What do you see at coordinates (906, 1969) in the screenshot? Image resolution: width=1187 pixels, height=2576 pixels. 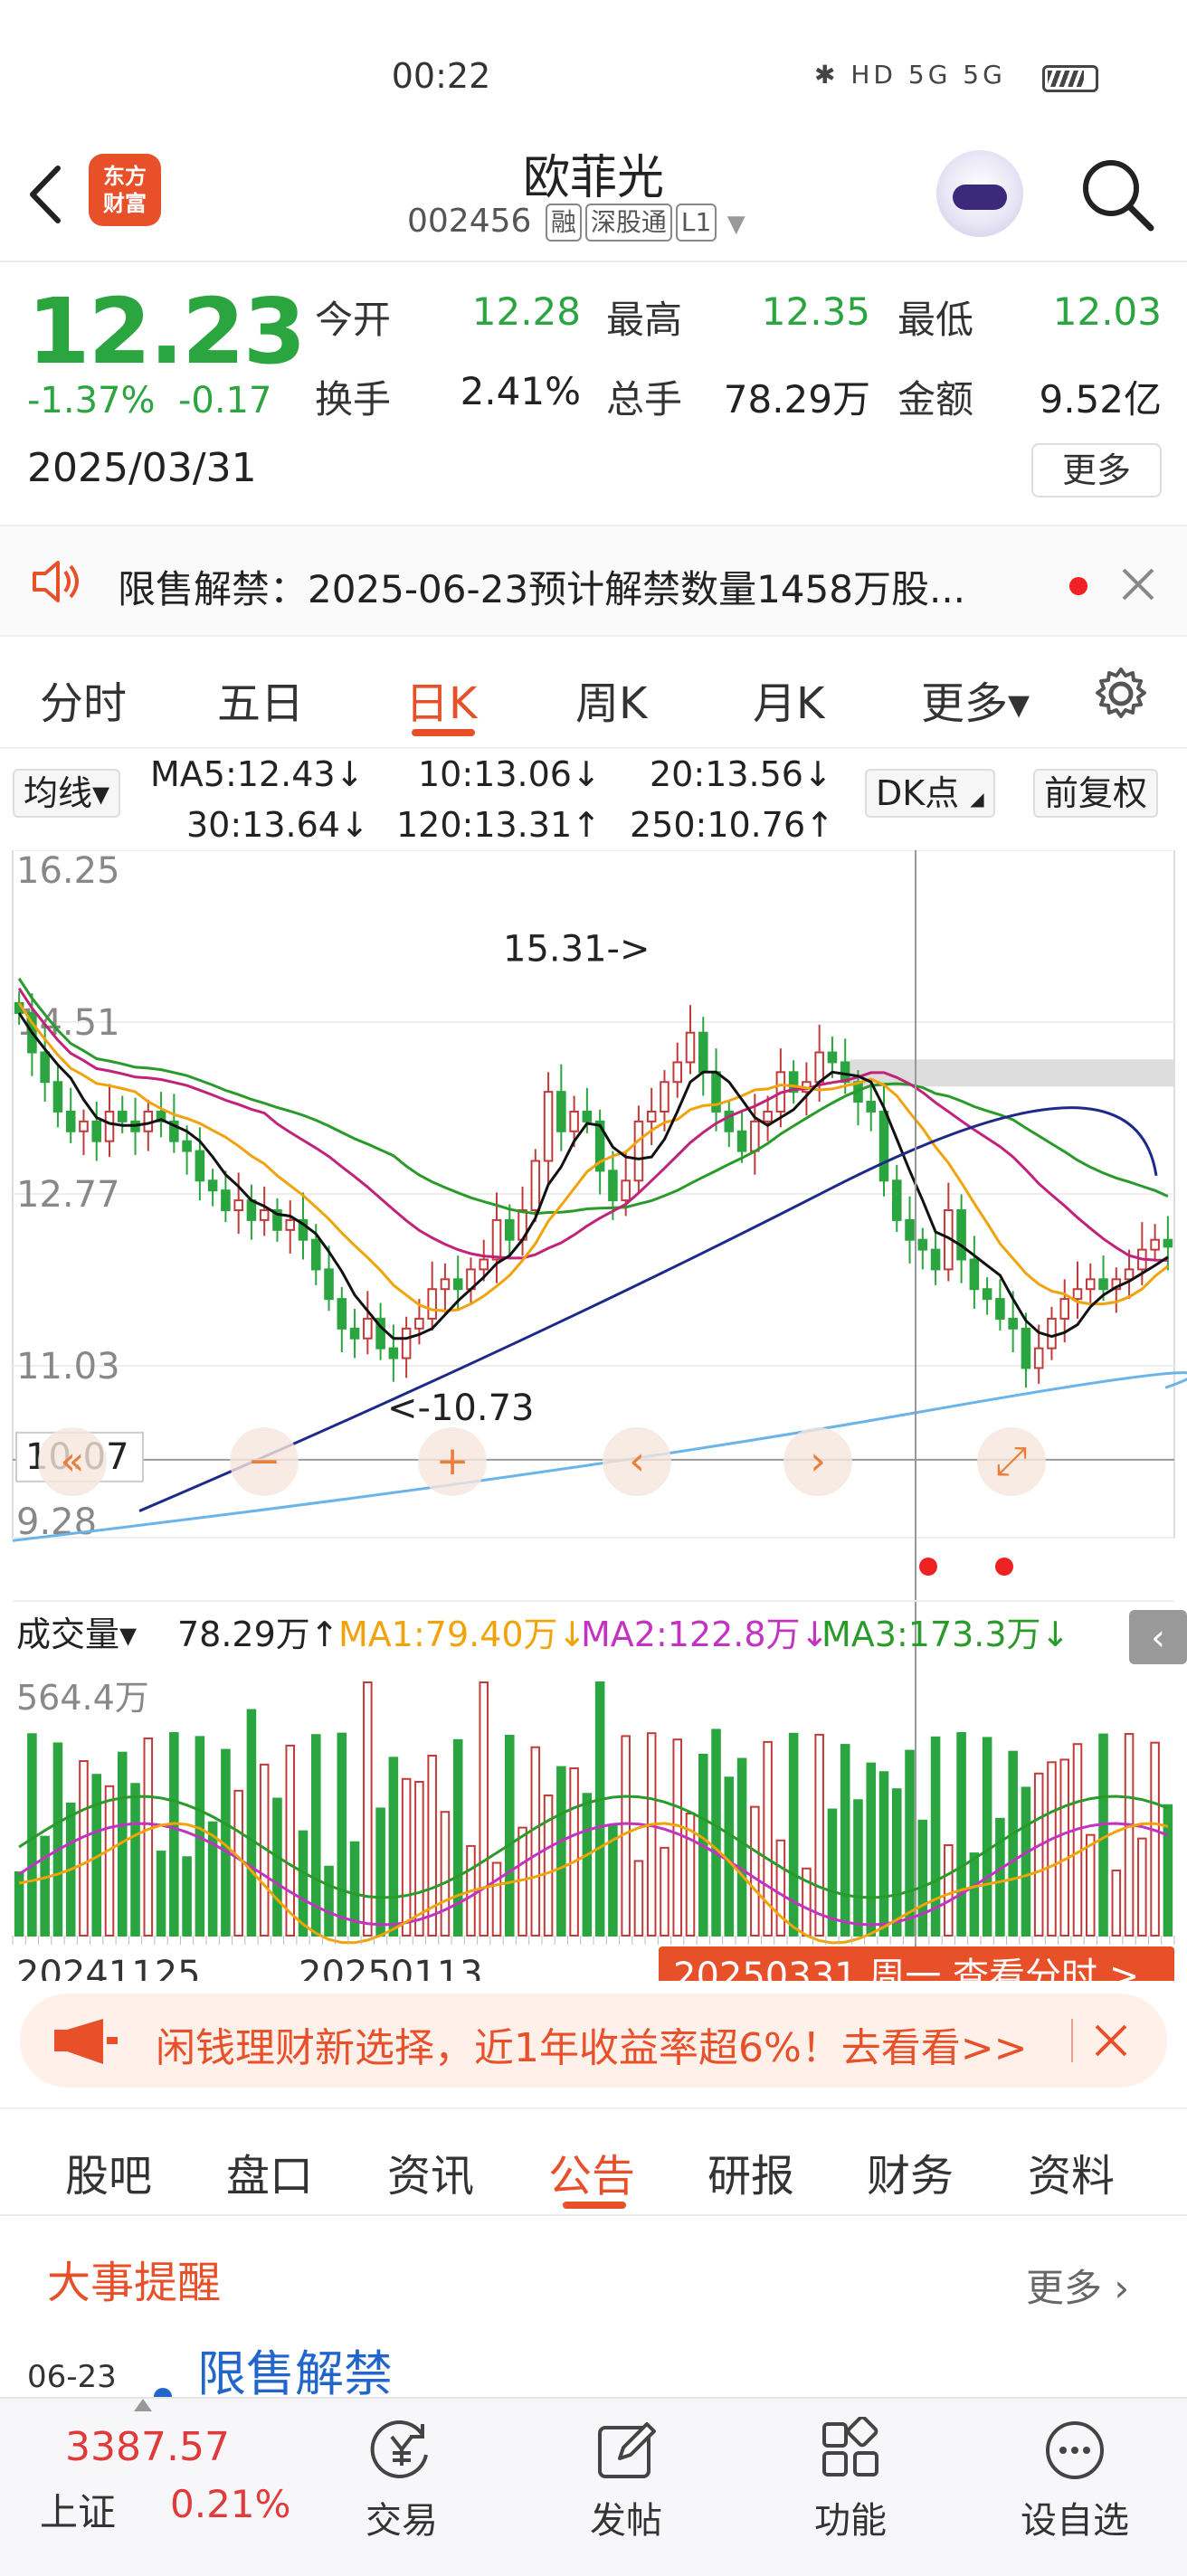 I see `view-timeshare-label: 20250331 周一 查看分时 >` at bounding box center [906, 1969].